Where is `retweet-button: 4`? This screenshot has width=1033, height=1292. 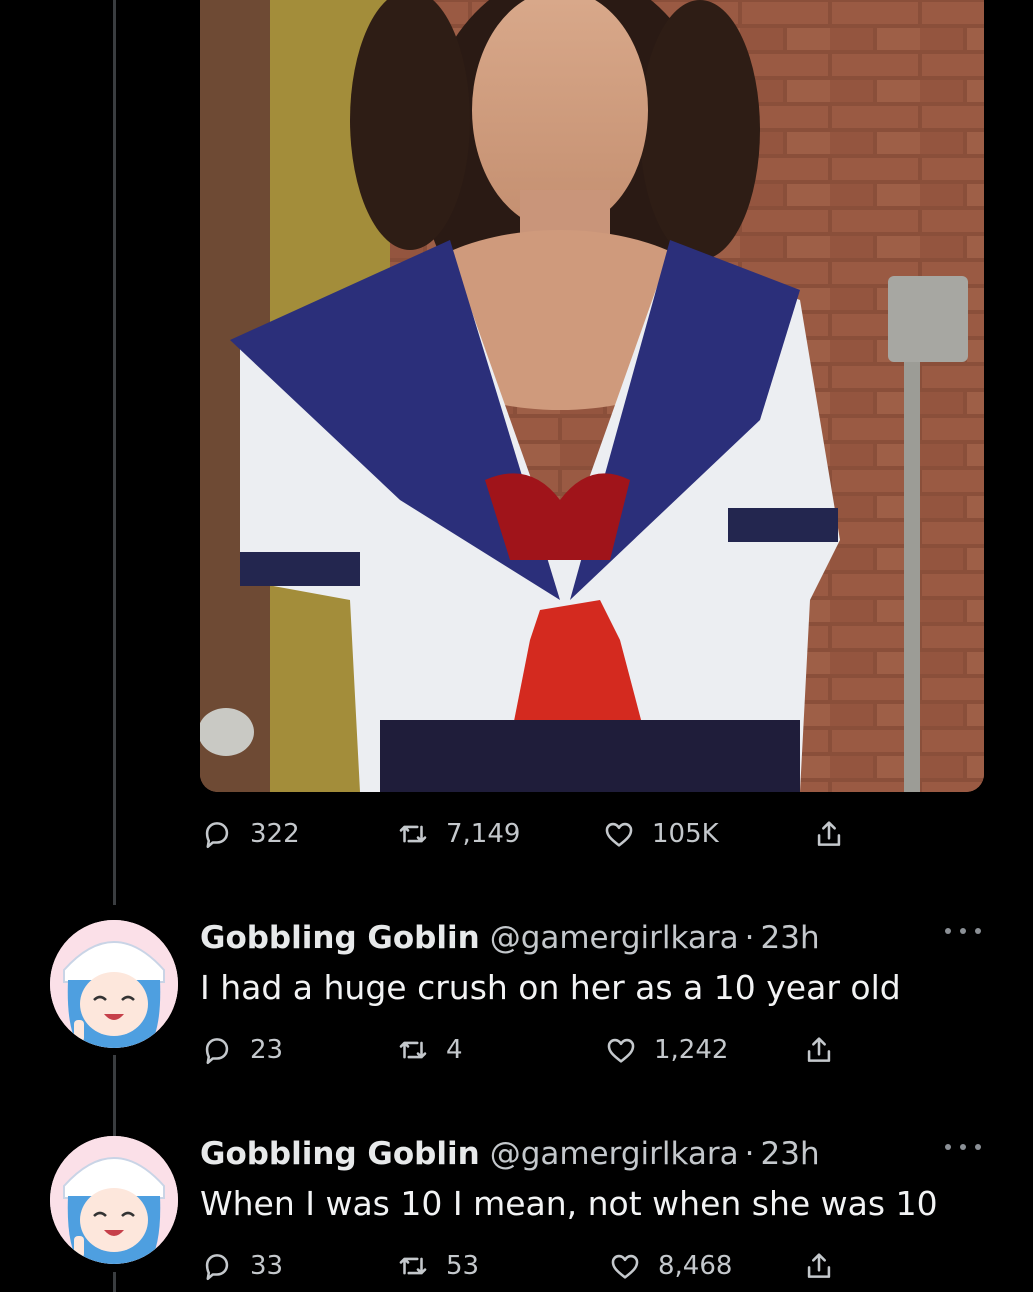
retweet-button: 4 is located at coordinates (429, 1050).